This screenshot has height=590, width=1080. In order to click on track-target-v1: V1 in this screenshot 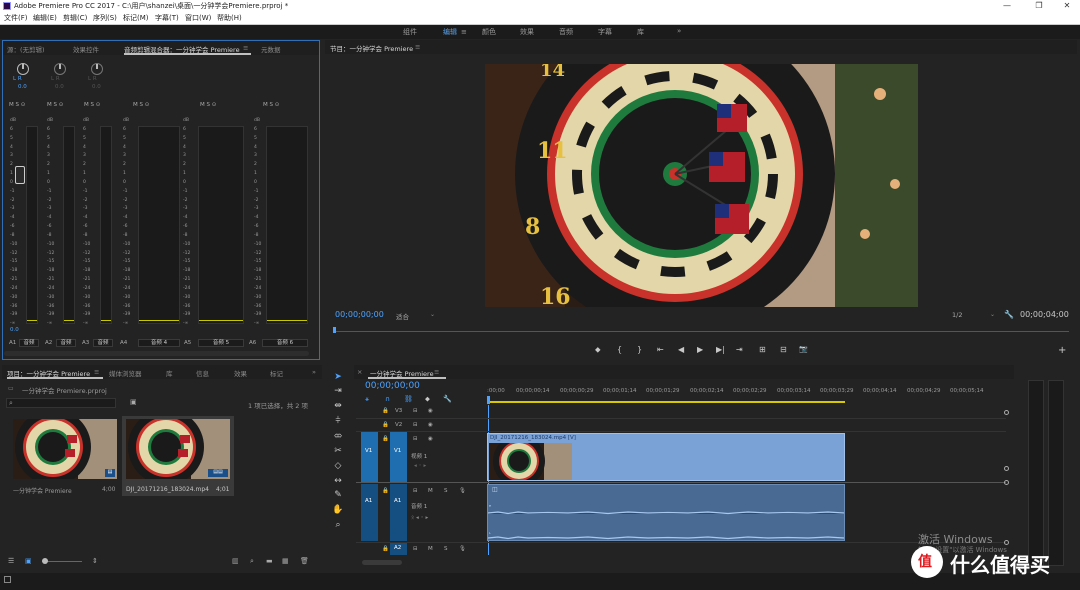, I will do `click(398, 457)`.